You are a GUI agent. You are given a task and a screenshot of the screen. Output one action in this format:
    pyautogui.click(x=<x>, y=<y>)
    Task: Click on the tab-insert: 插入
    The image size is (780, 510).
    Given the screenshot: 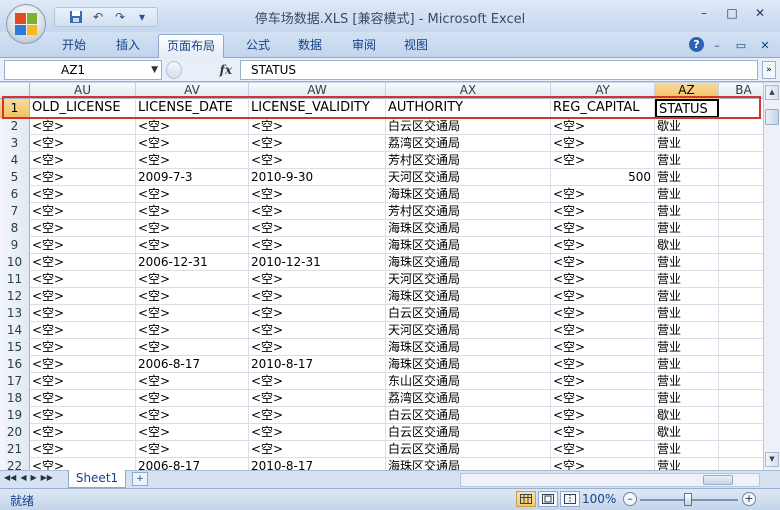 What is the action you would take?
    pyautogui.click(x=128, y=46)
    